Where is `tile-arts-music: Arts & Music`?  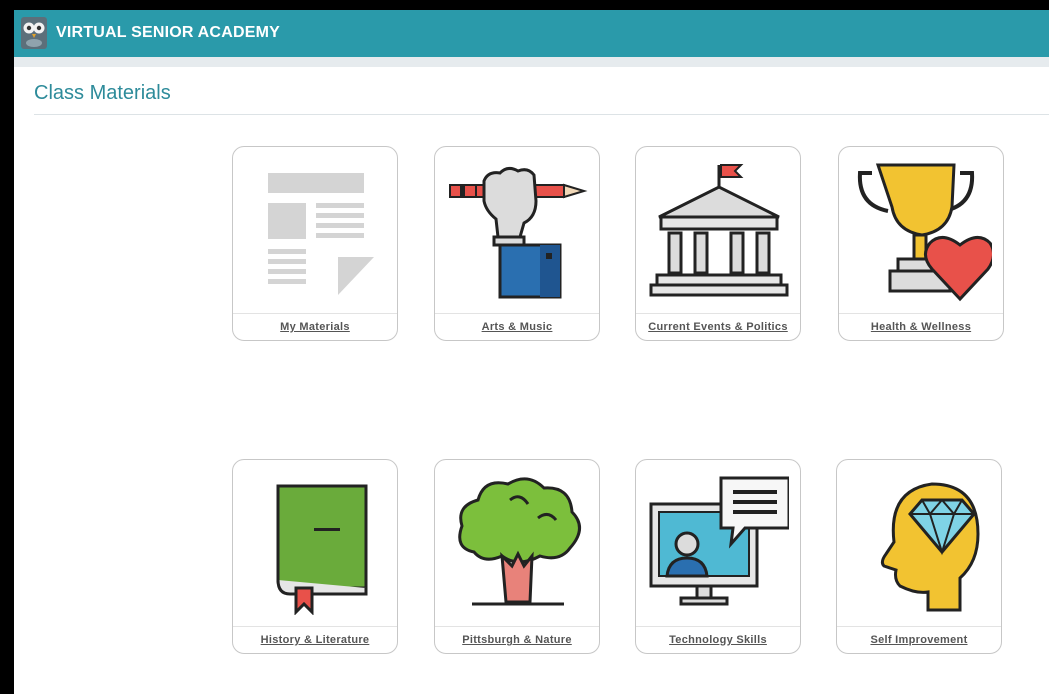
tile-arts-music: Arts & Music is located at coordinates (517, 243).